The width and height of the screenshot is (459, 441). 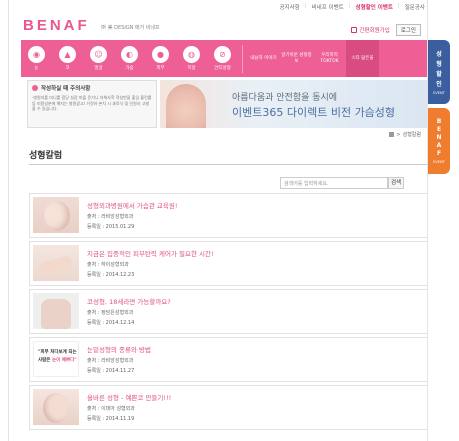 I want to click on banner-title: 이벤트365 다이렉트 비전 가슴성형, so click(x=314, y=112).